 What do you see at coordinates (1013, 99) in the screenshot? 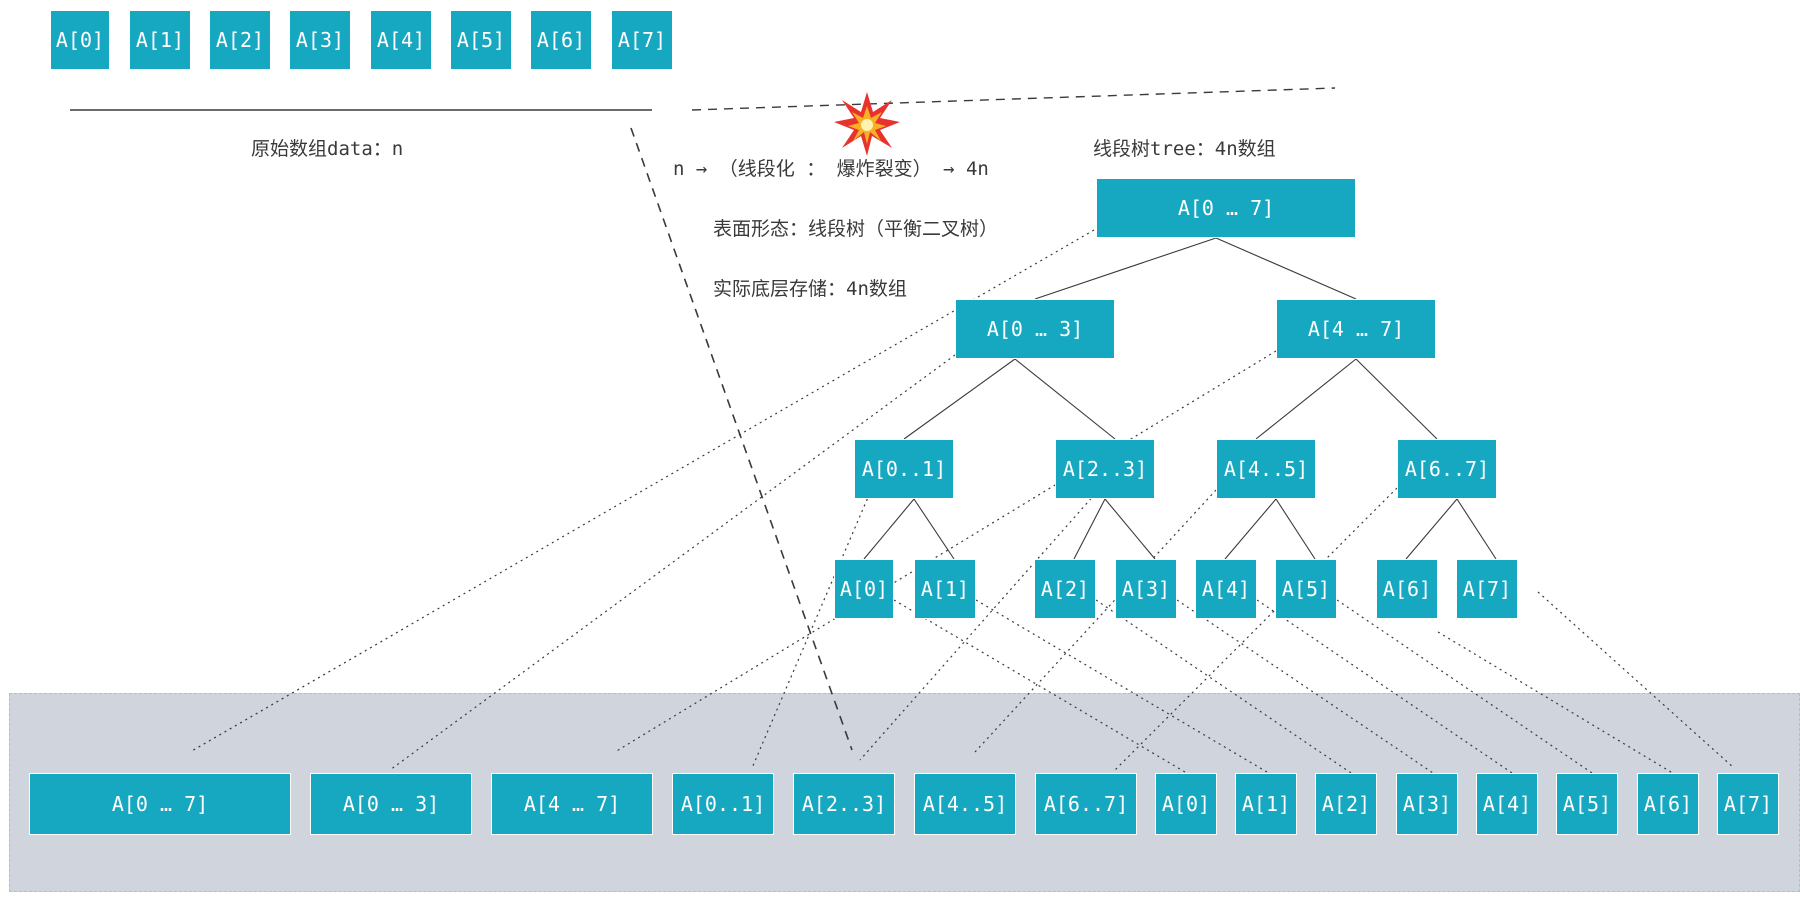
I see `divider-dashed-line` at bounding box center [1013, 99].